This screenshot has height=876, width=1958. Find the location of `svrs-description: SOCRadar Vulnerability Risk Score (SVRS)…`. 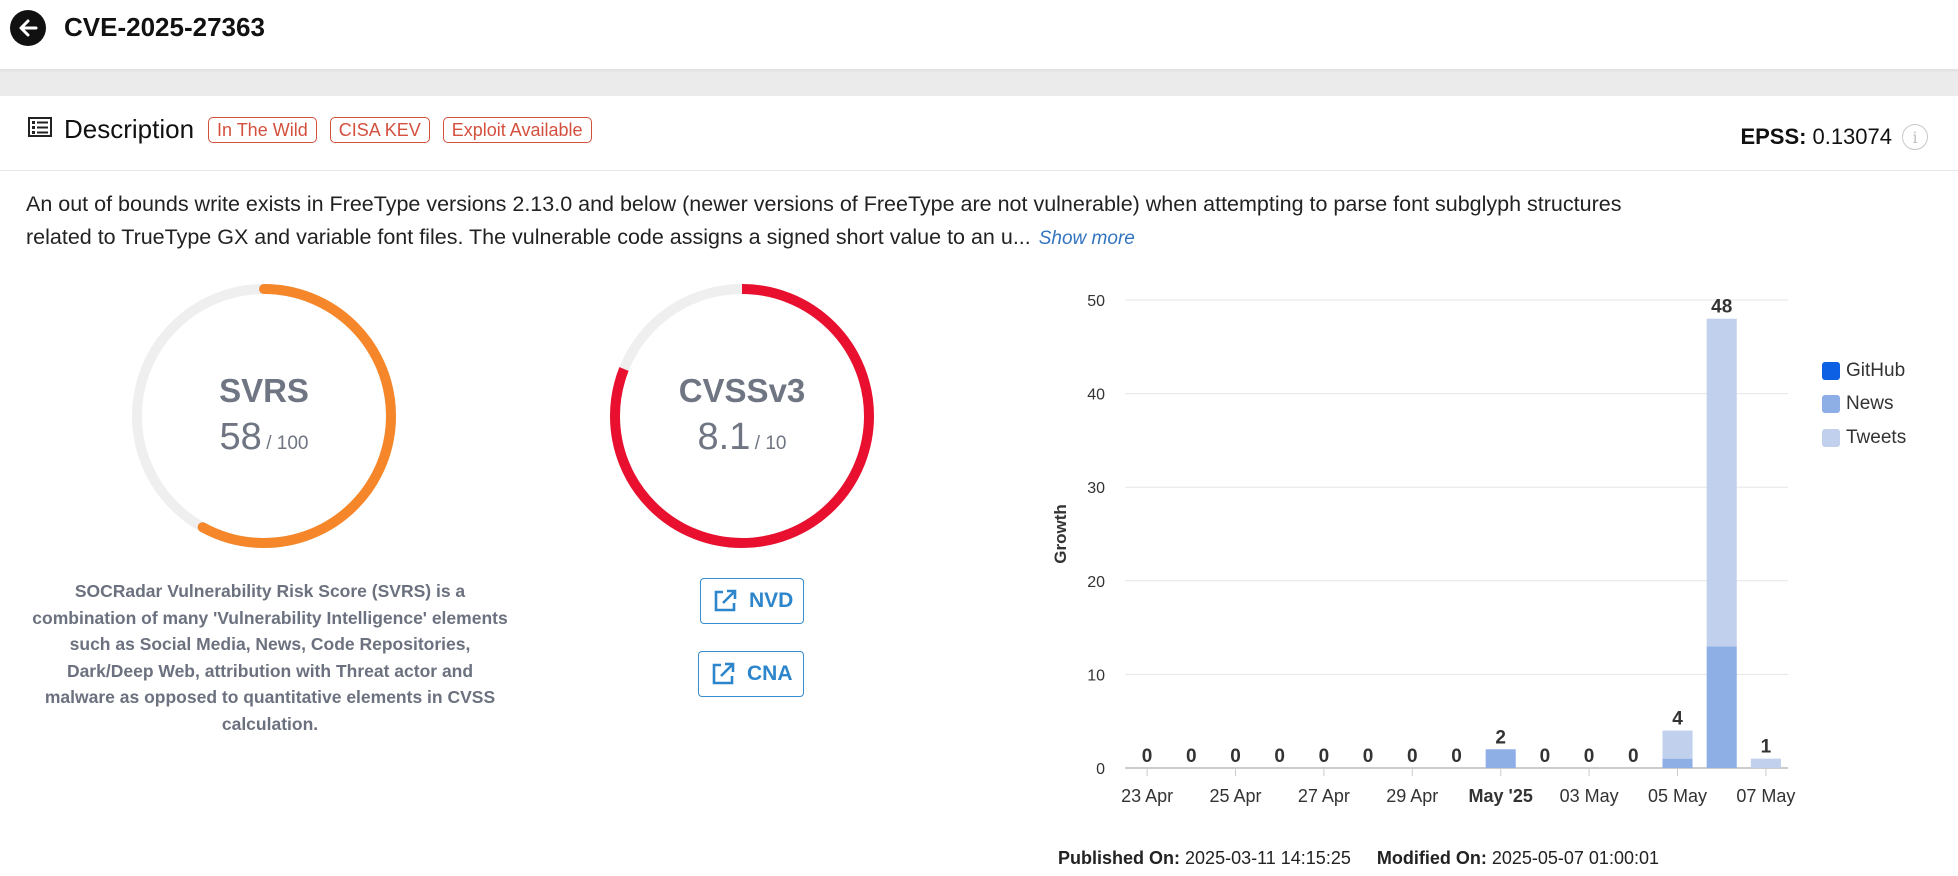

svrs-description: SOCRadar Vulnerability Risk Score (SVRS)… is located at coordinates (270, 657).